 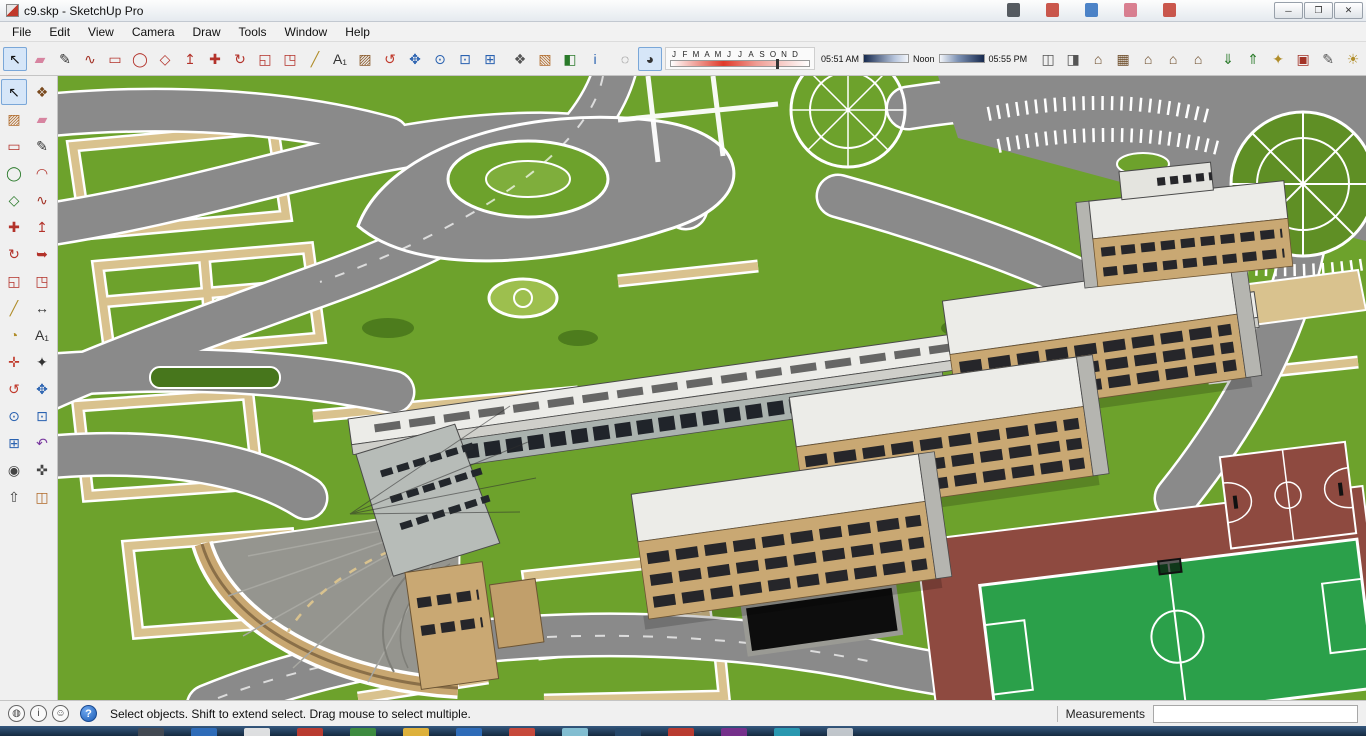 I want to click on zoom-icon: ⊙, so click(x=440, y=59).